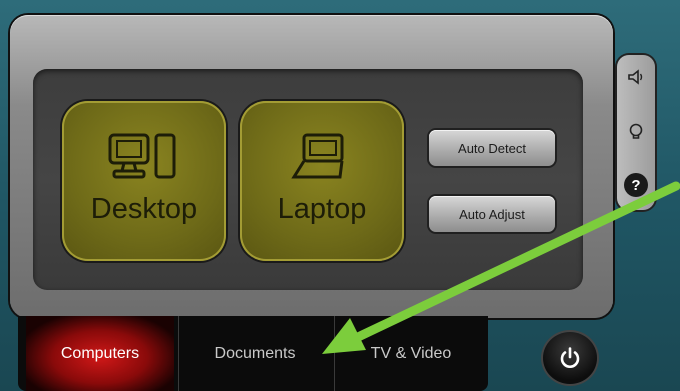  What do you see at coordinates (636, 185) in the screenshot?
I see `help-icon: ?` at bounding box center [636, 185].